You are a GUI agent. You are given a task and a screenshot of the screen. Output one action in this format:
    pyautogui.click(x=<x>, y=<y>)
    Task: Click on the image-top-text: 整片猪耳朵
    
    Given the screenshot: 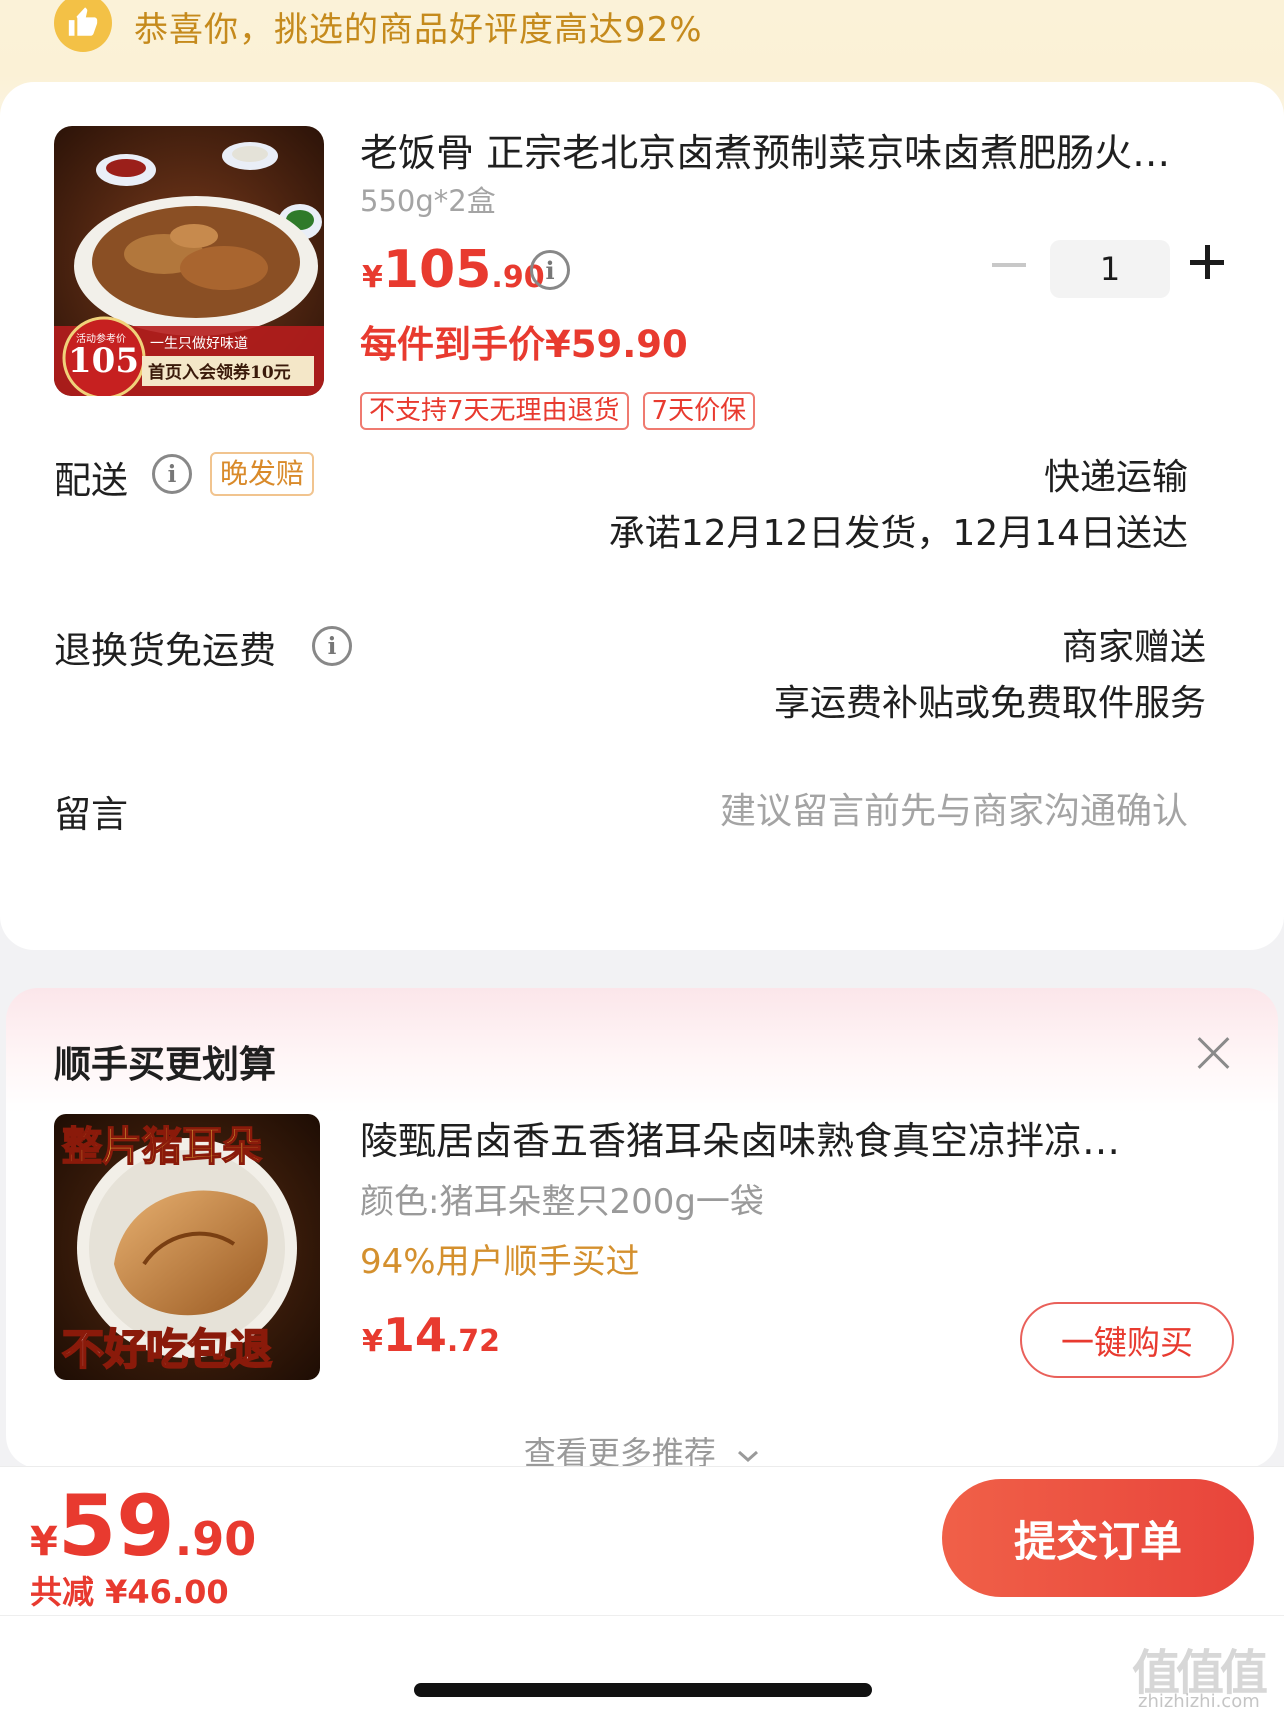 What is the action you would take?
    pyautogui.click(x=162, y=1147)
    